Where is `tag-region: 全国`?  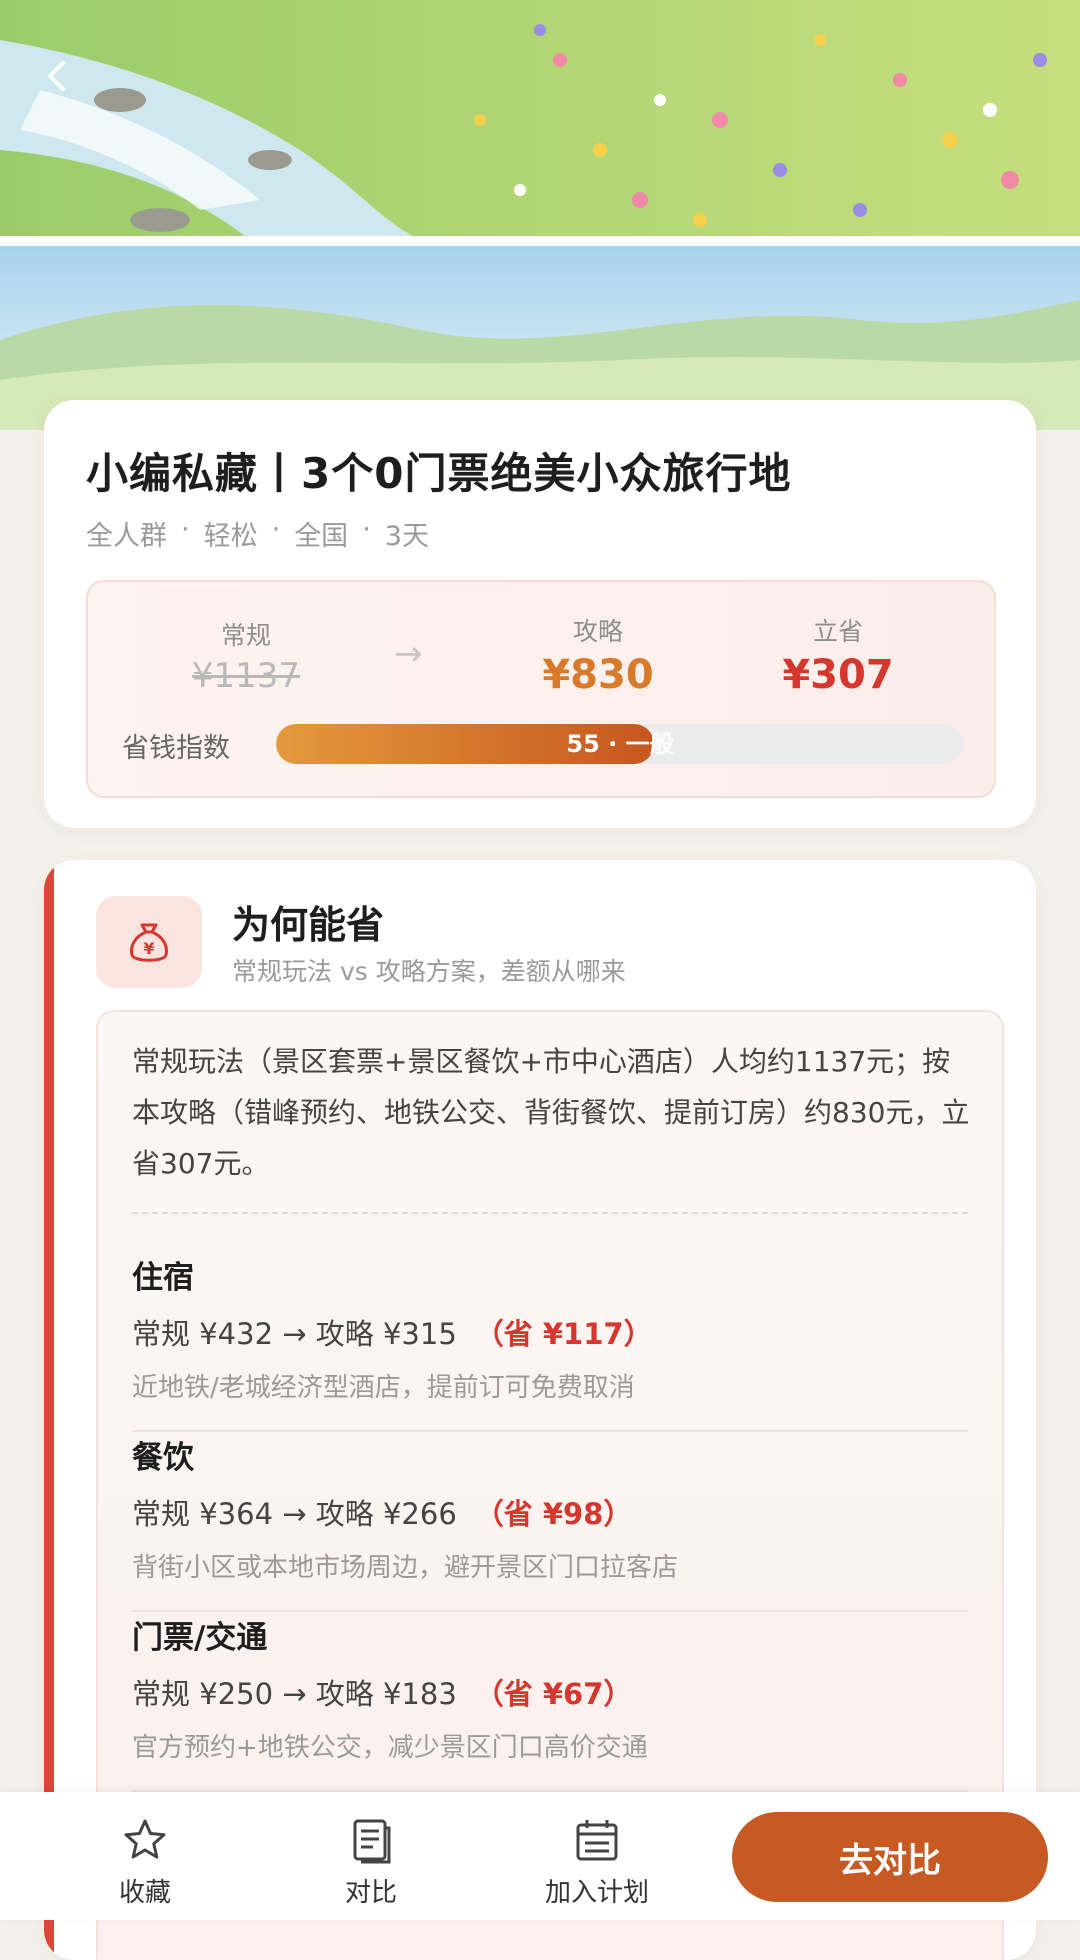
tag-region: 全国 is located at coordinates (321, 536).